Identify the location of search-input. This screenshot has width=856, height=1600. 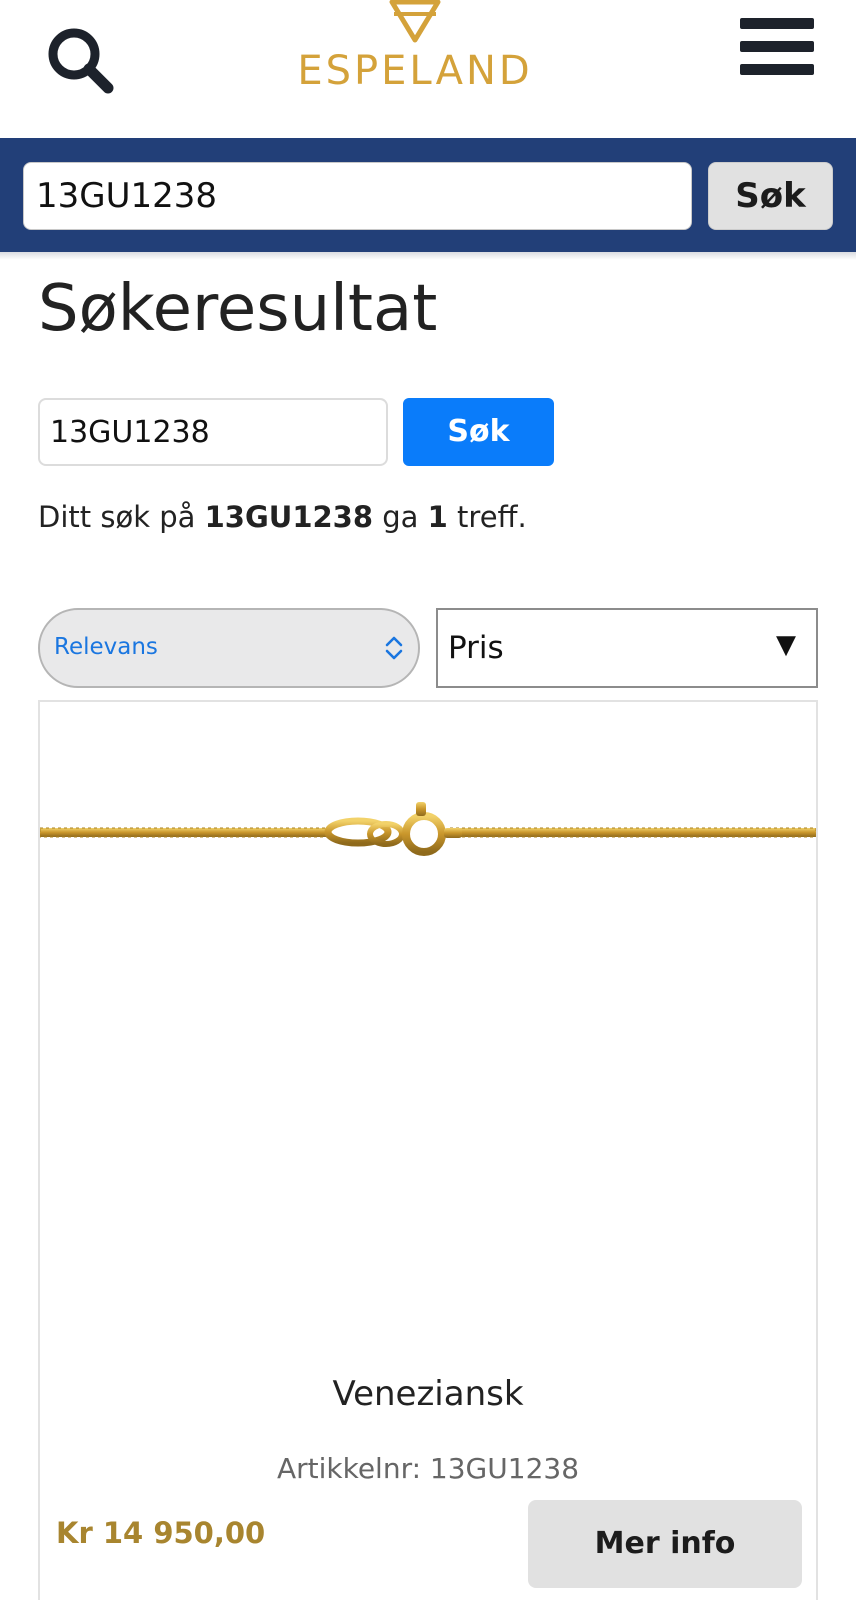
(213, 432).